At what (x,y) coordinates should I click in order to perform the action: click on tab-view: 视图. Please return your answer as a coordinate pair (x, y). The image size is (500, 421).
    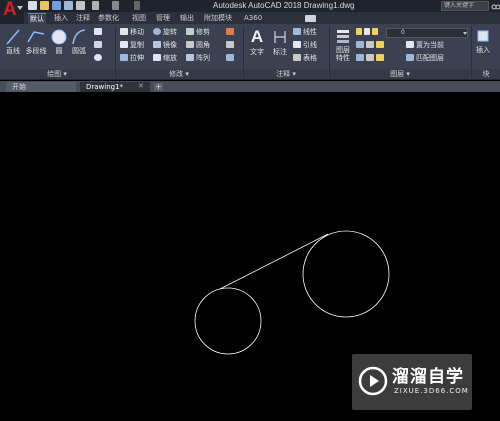
    Looking at the image, I should click on (139, 18).